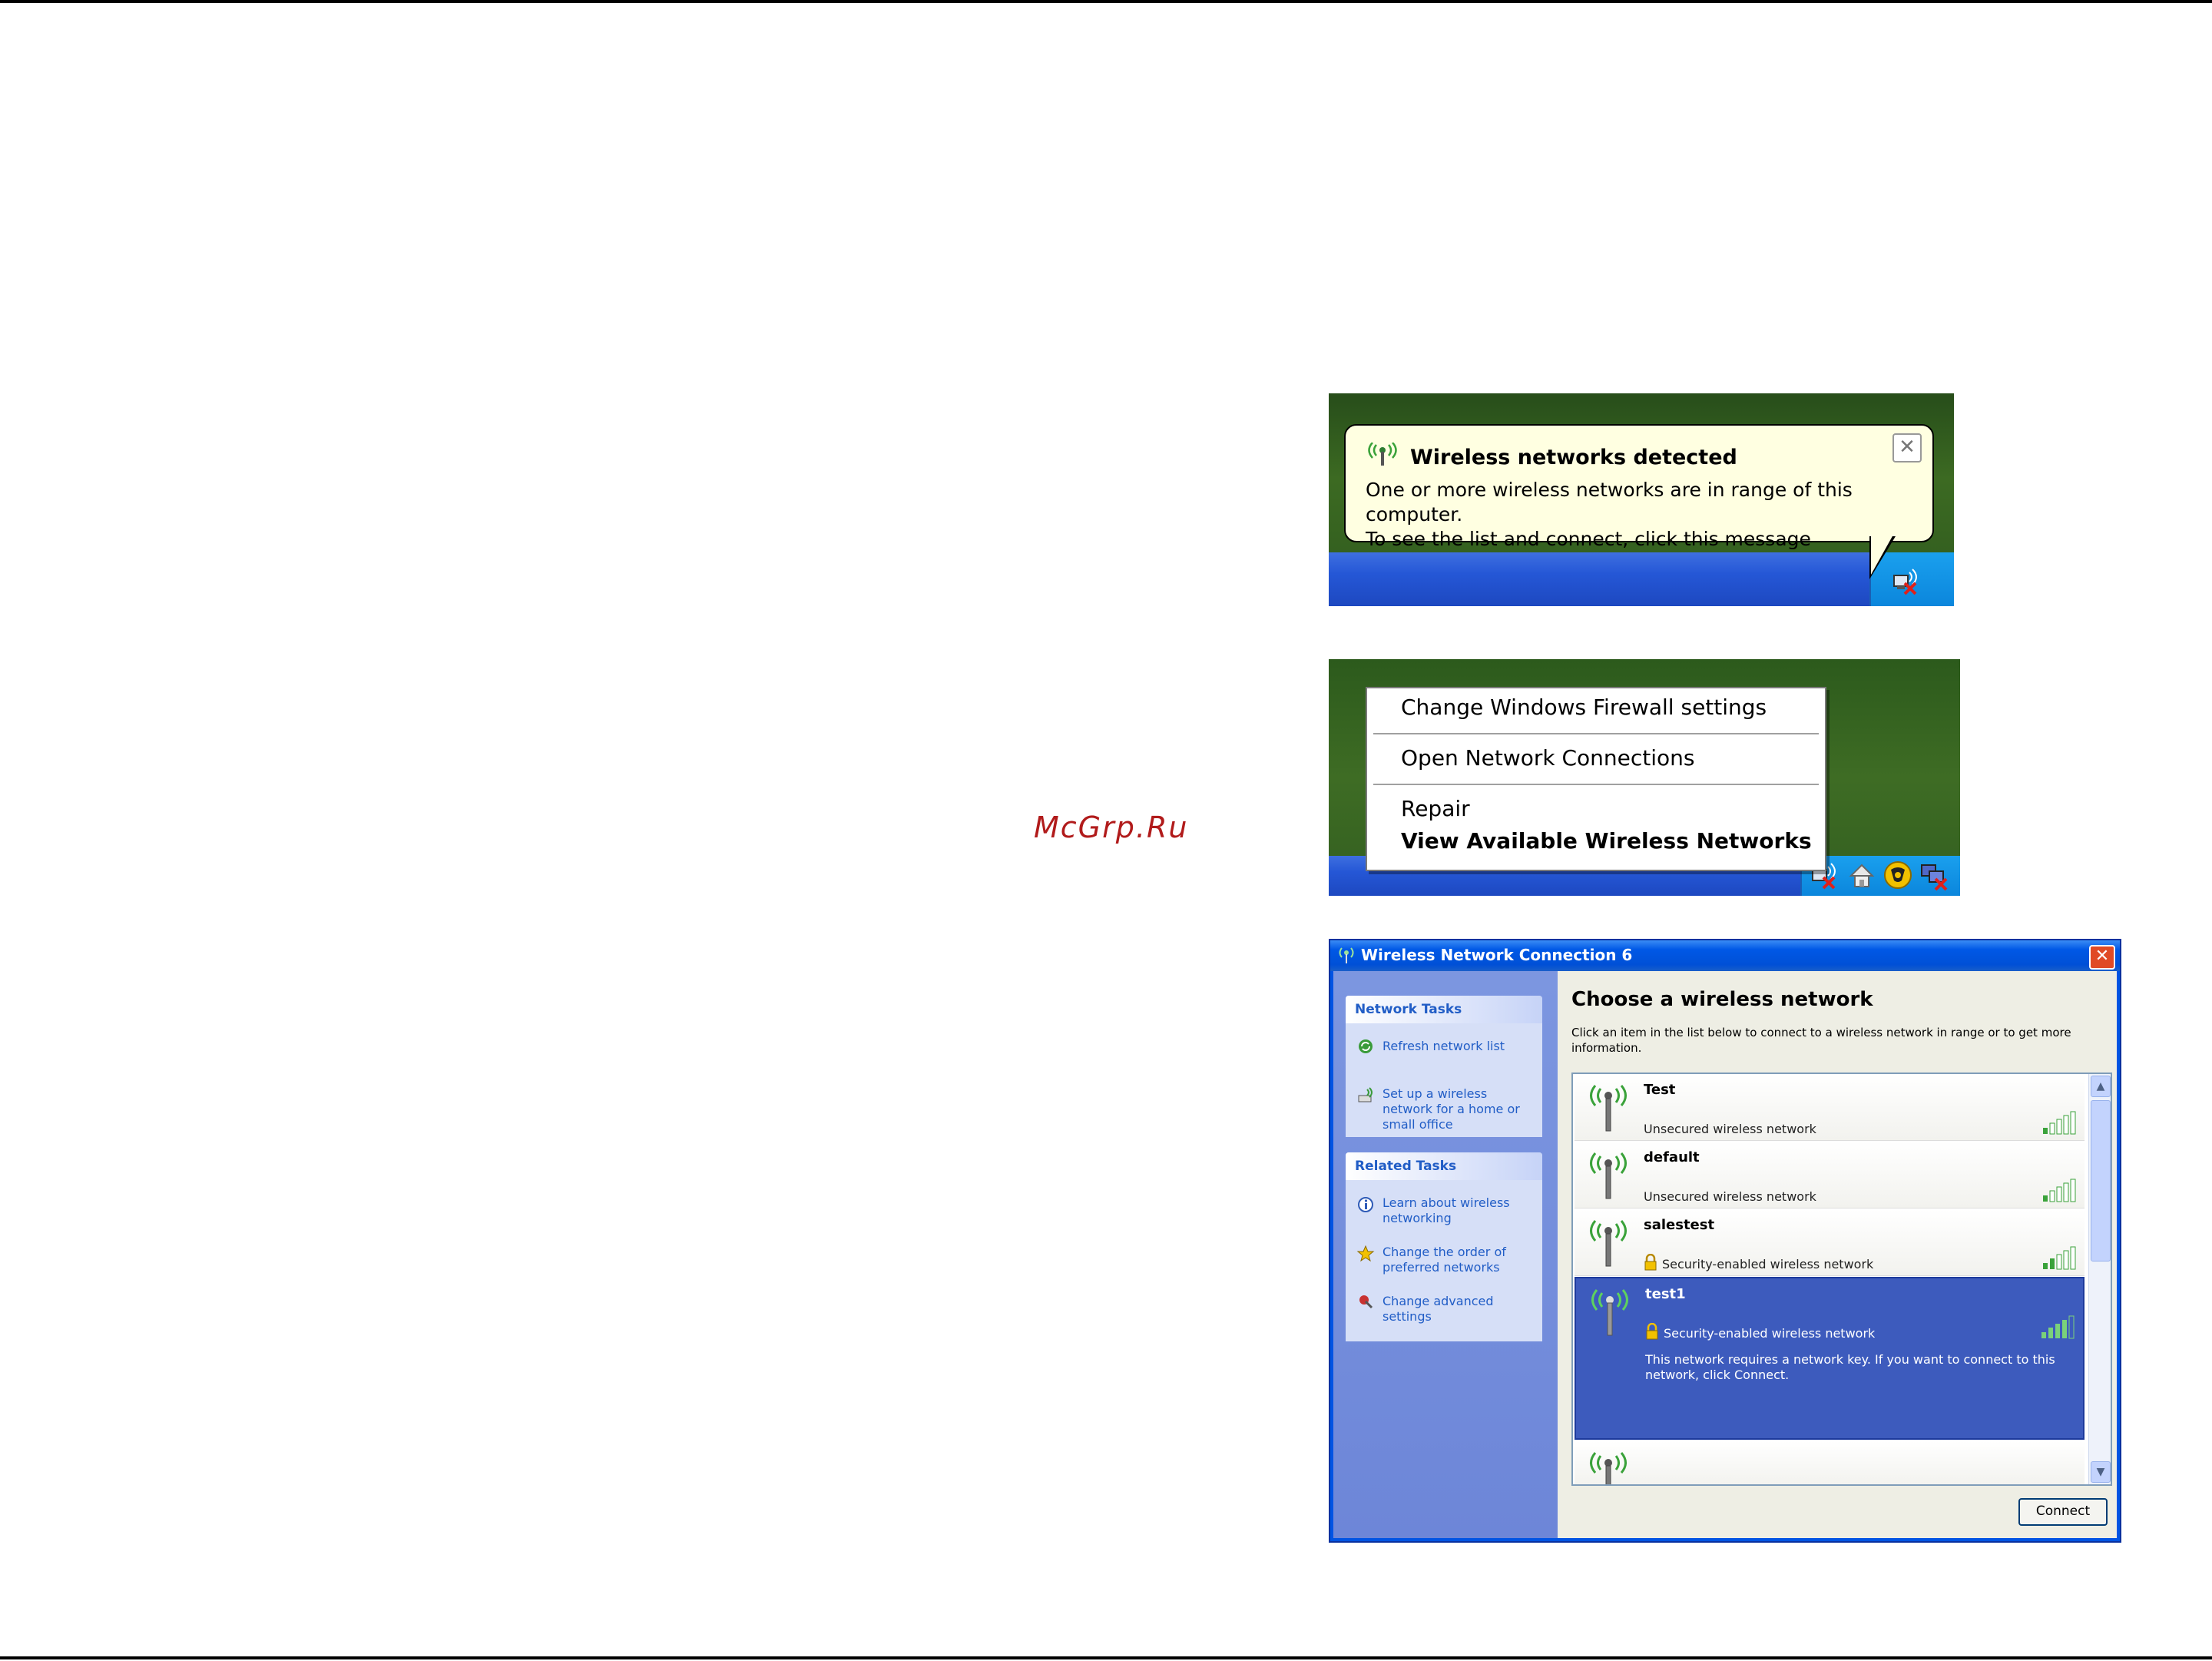 This screenshot has height=1661, width=2212. I want to click on info-icon, so click(1365, 1204).